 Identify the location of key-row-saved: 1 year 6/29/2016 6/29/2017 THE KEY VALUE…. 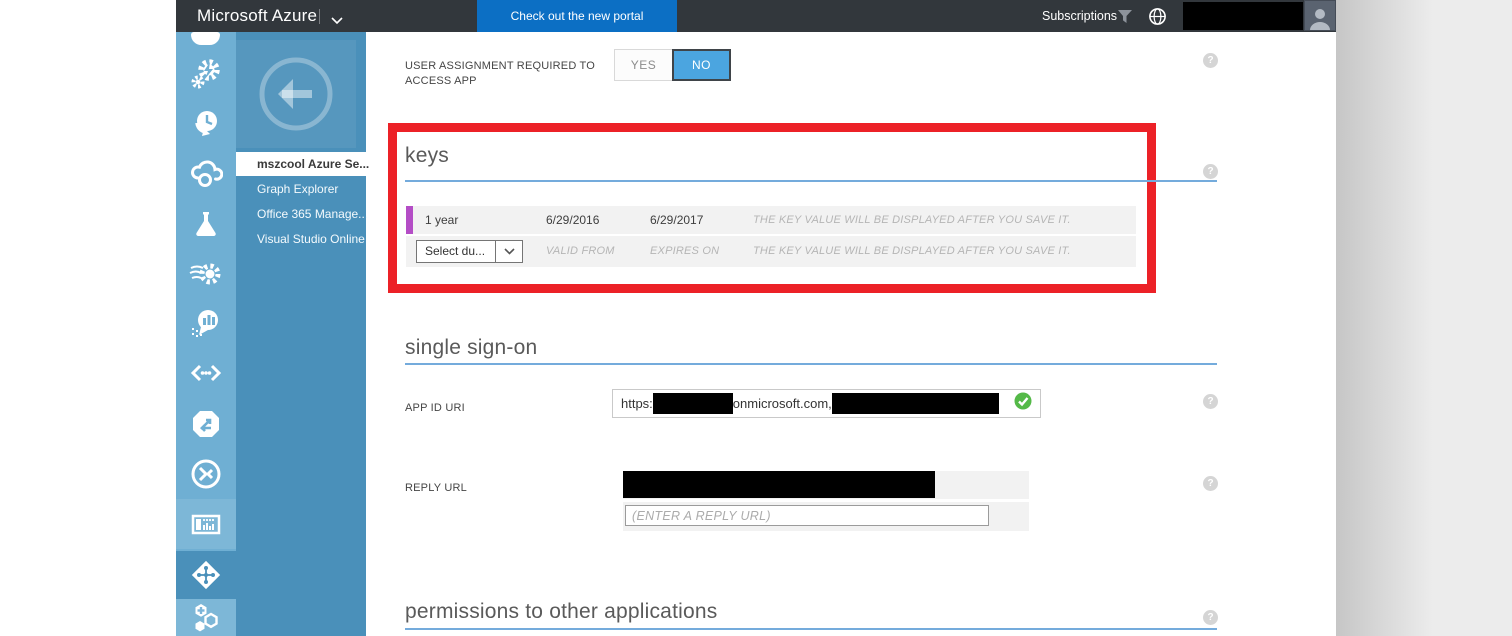
(771, 220).